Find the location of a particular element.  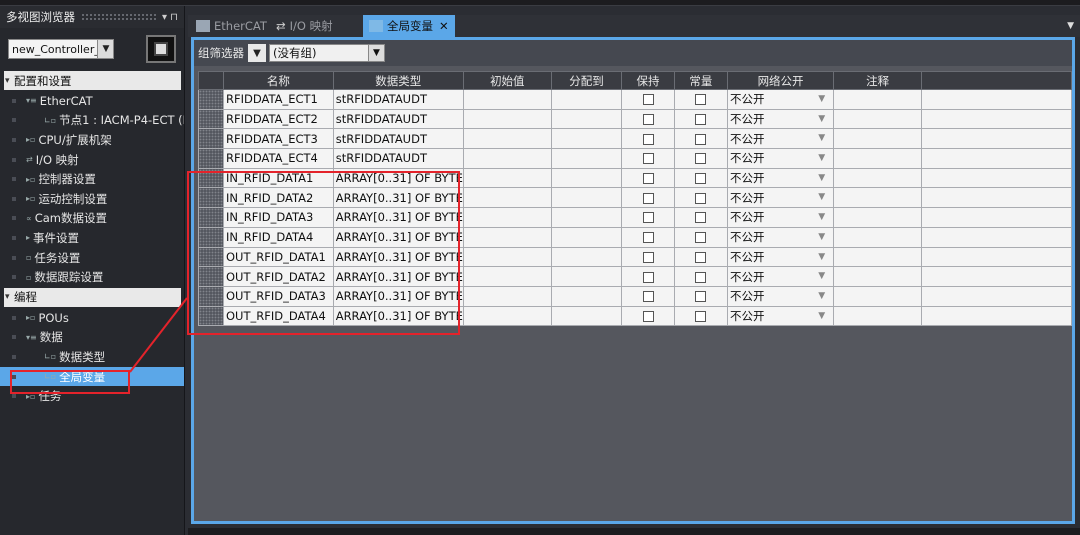

tree-item: ▾≡ 数据 is located at coordinates (92, 338).